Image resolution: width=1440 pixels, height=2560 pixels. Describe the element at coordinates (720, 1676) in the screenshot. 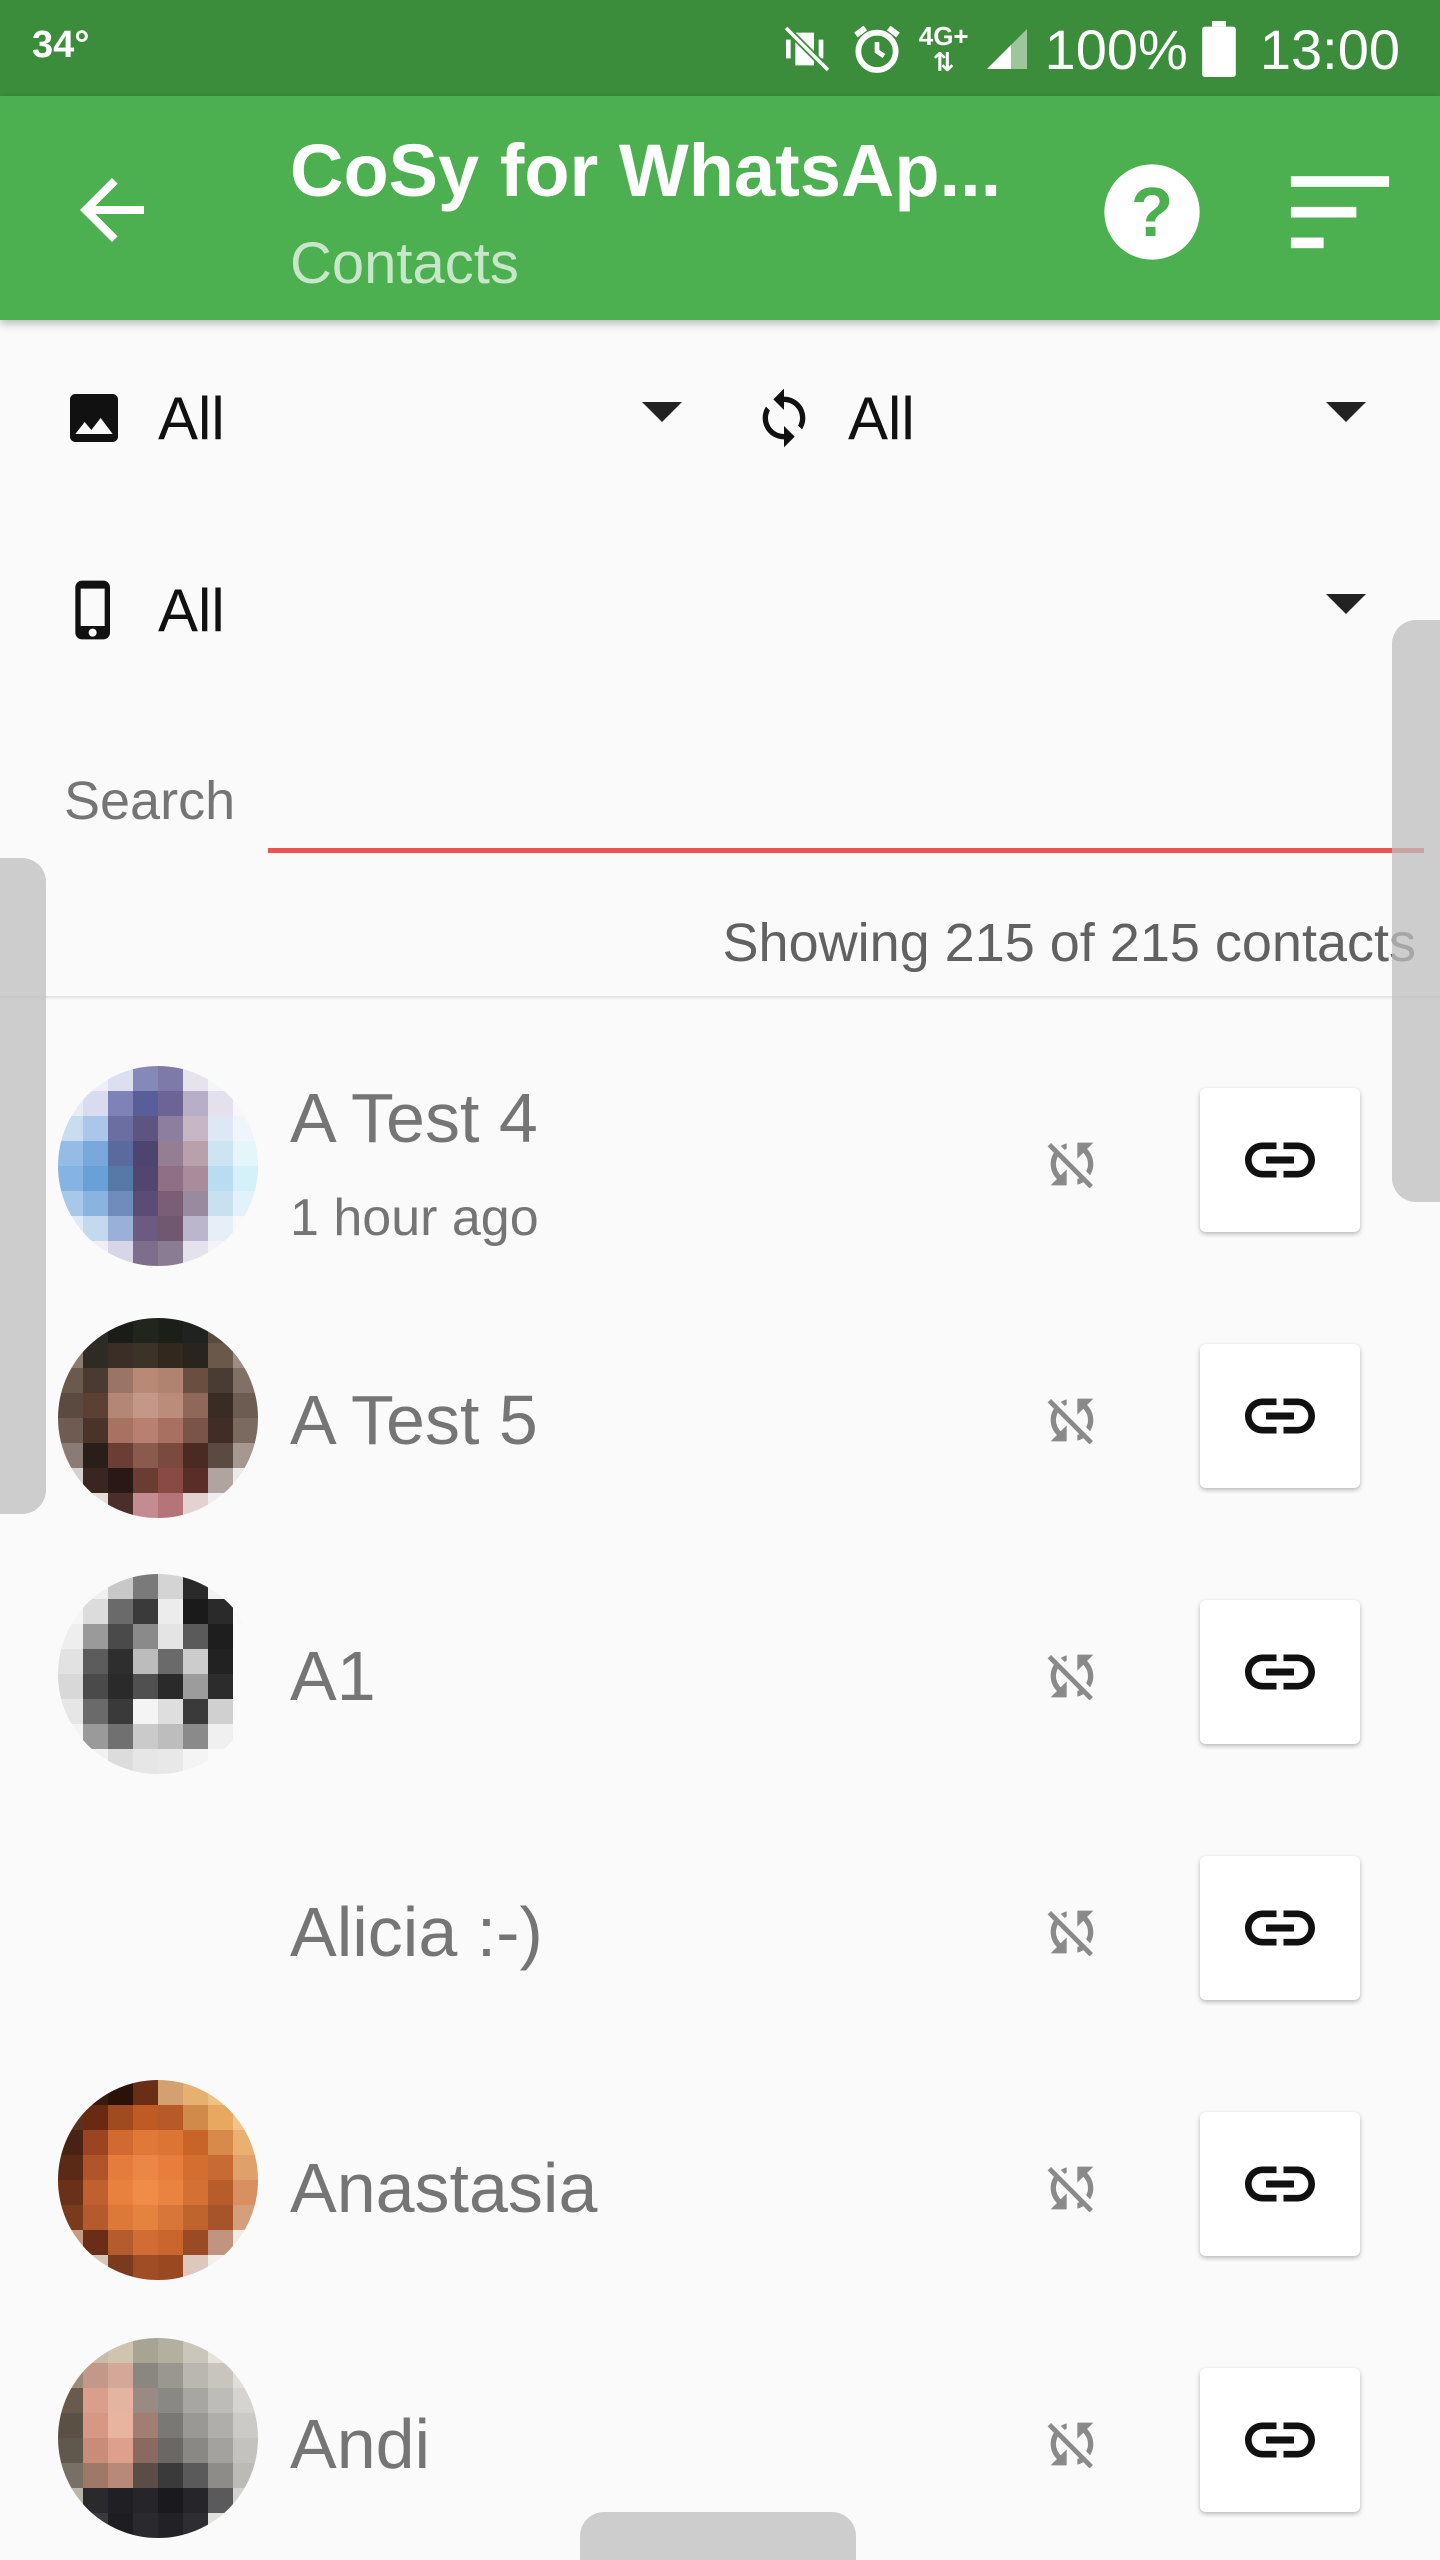

I see `contact-row: A1` at that location.